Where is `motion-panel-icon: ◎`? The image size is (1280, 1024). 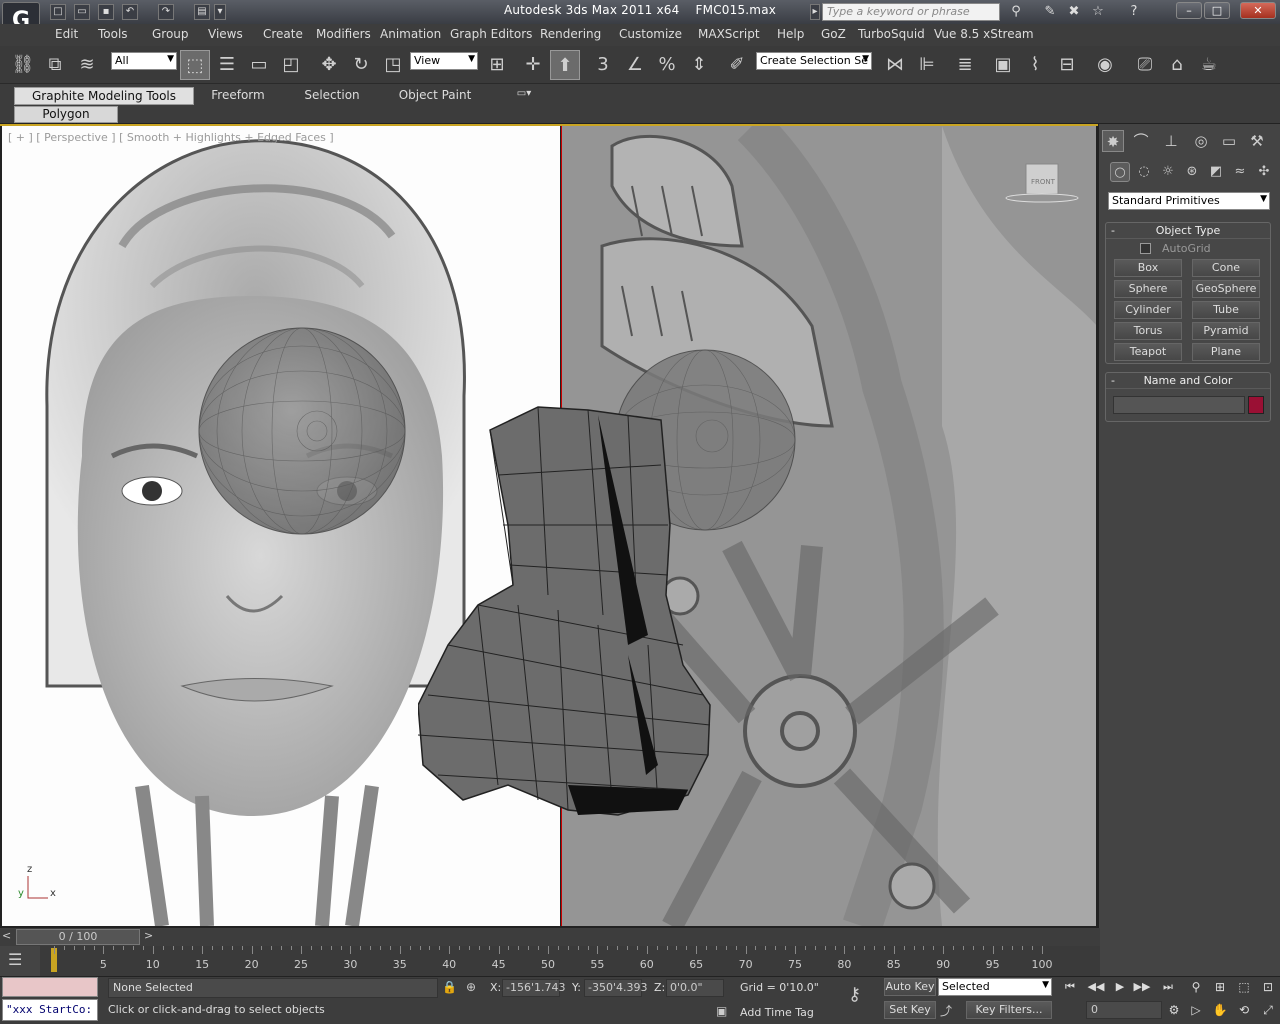 motion-panel-icon: ◎ is located at coordinates (1201, 141).